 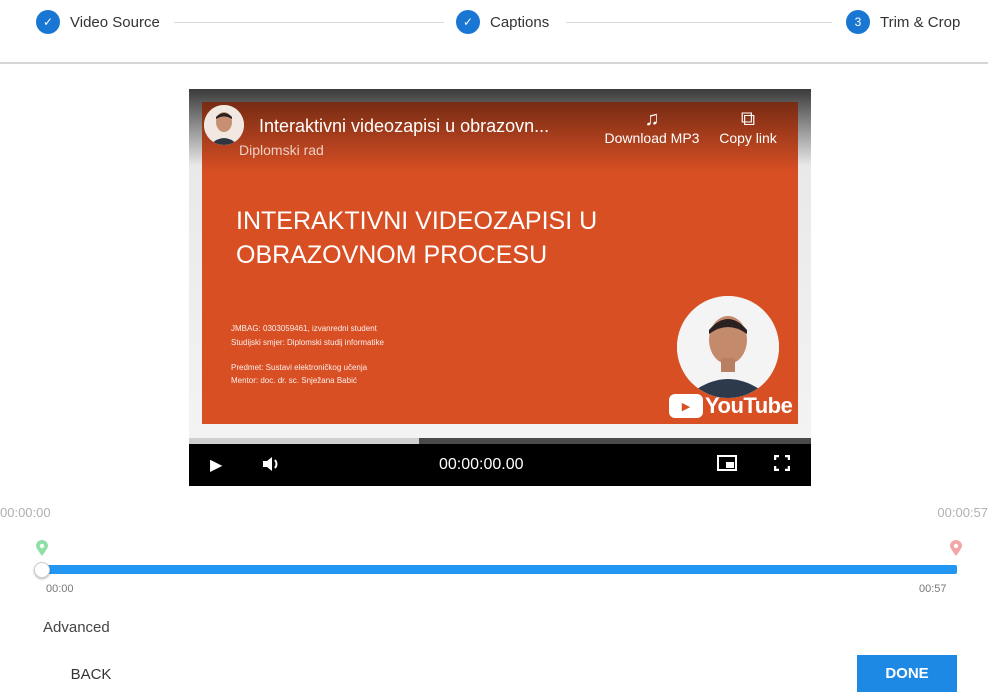 I want to click on channel-subtitle: Diplomski rad, so click(x=281, y=150).